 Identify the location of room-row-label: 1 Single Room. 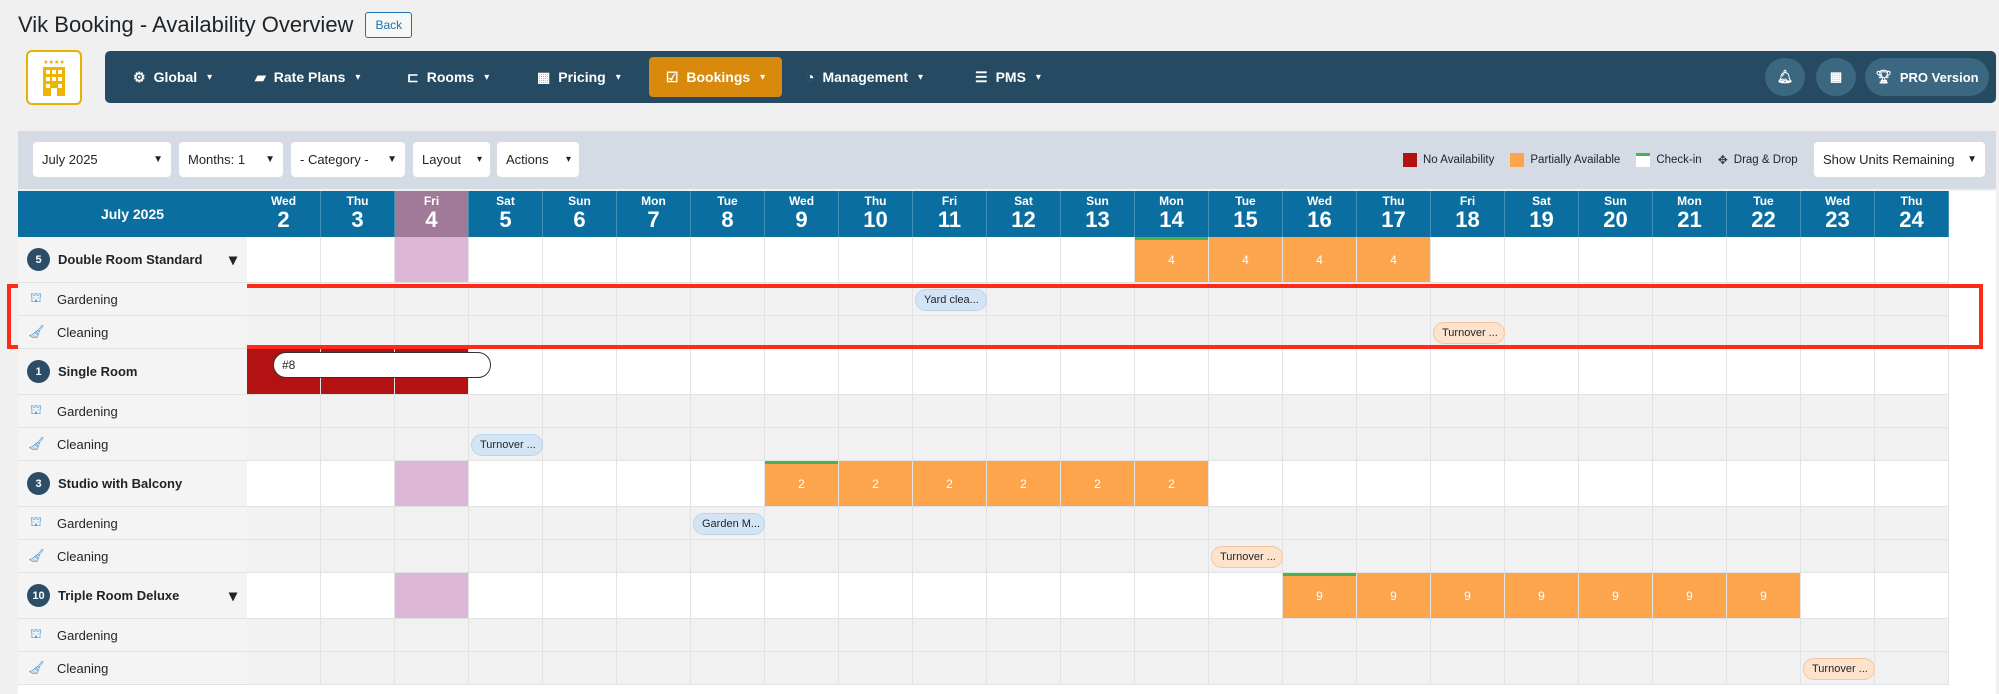
(132, 372).